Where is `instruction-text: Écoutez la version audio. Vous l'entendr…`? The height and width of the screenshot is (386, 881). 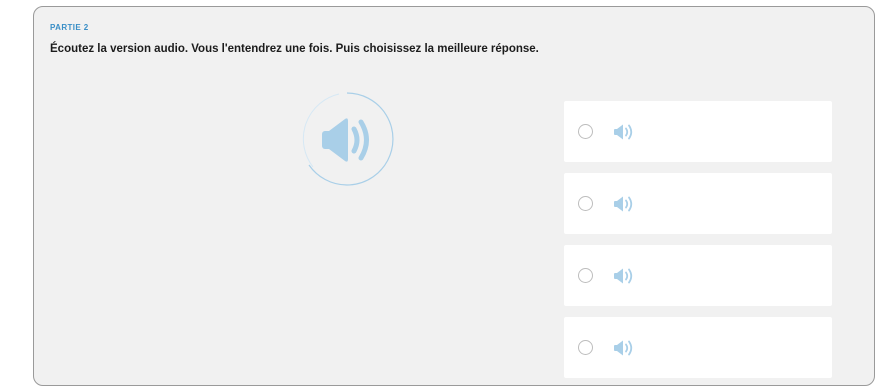
instruction-text: Écoutez la version audio. Vous l'entendr… is located at coordinates (294, 49).